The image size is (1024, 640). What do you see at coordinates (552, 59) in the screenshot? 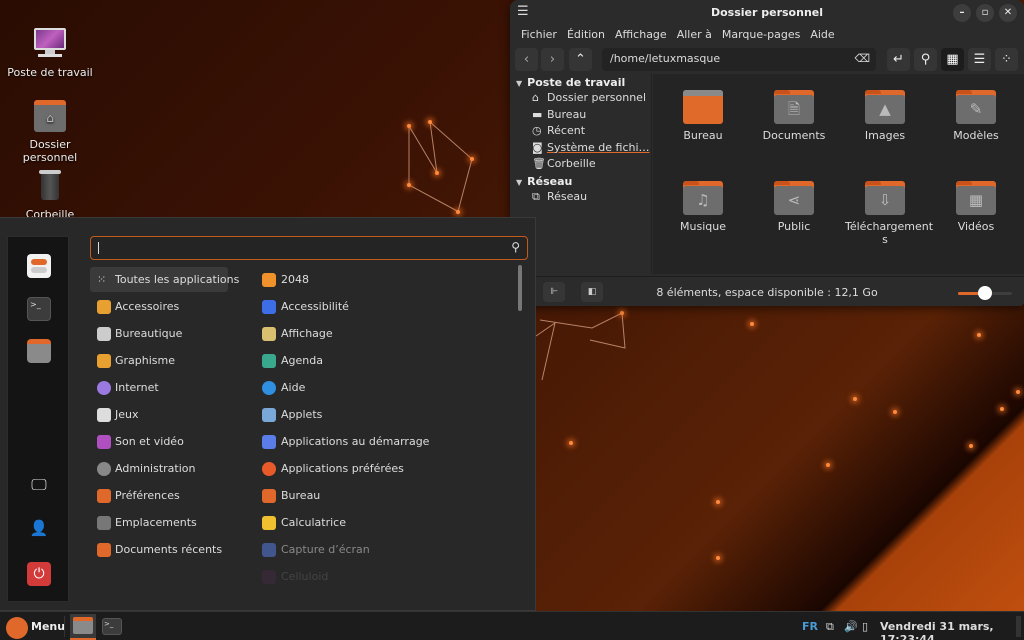
I see `forward-button: ›` at bounding box center [552, 59].